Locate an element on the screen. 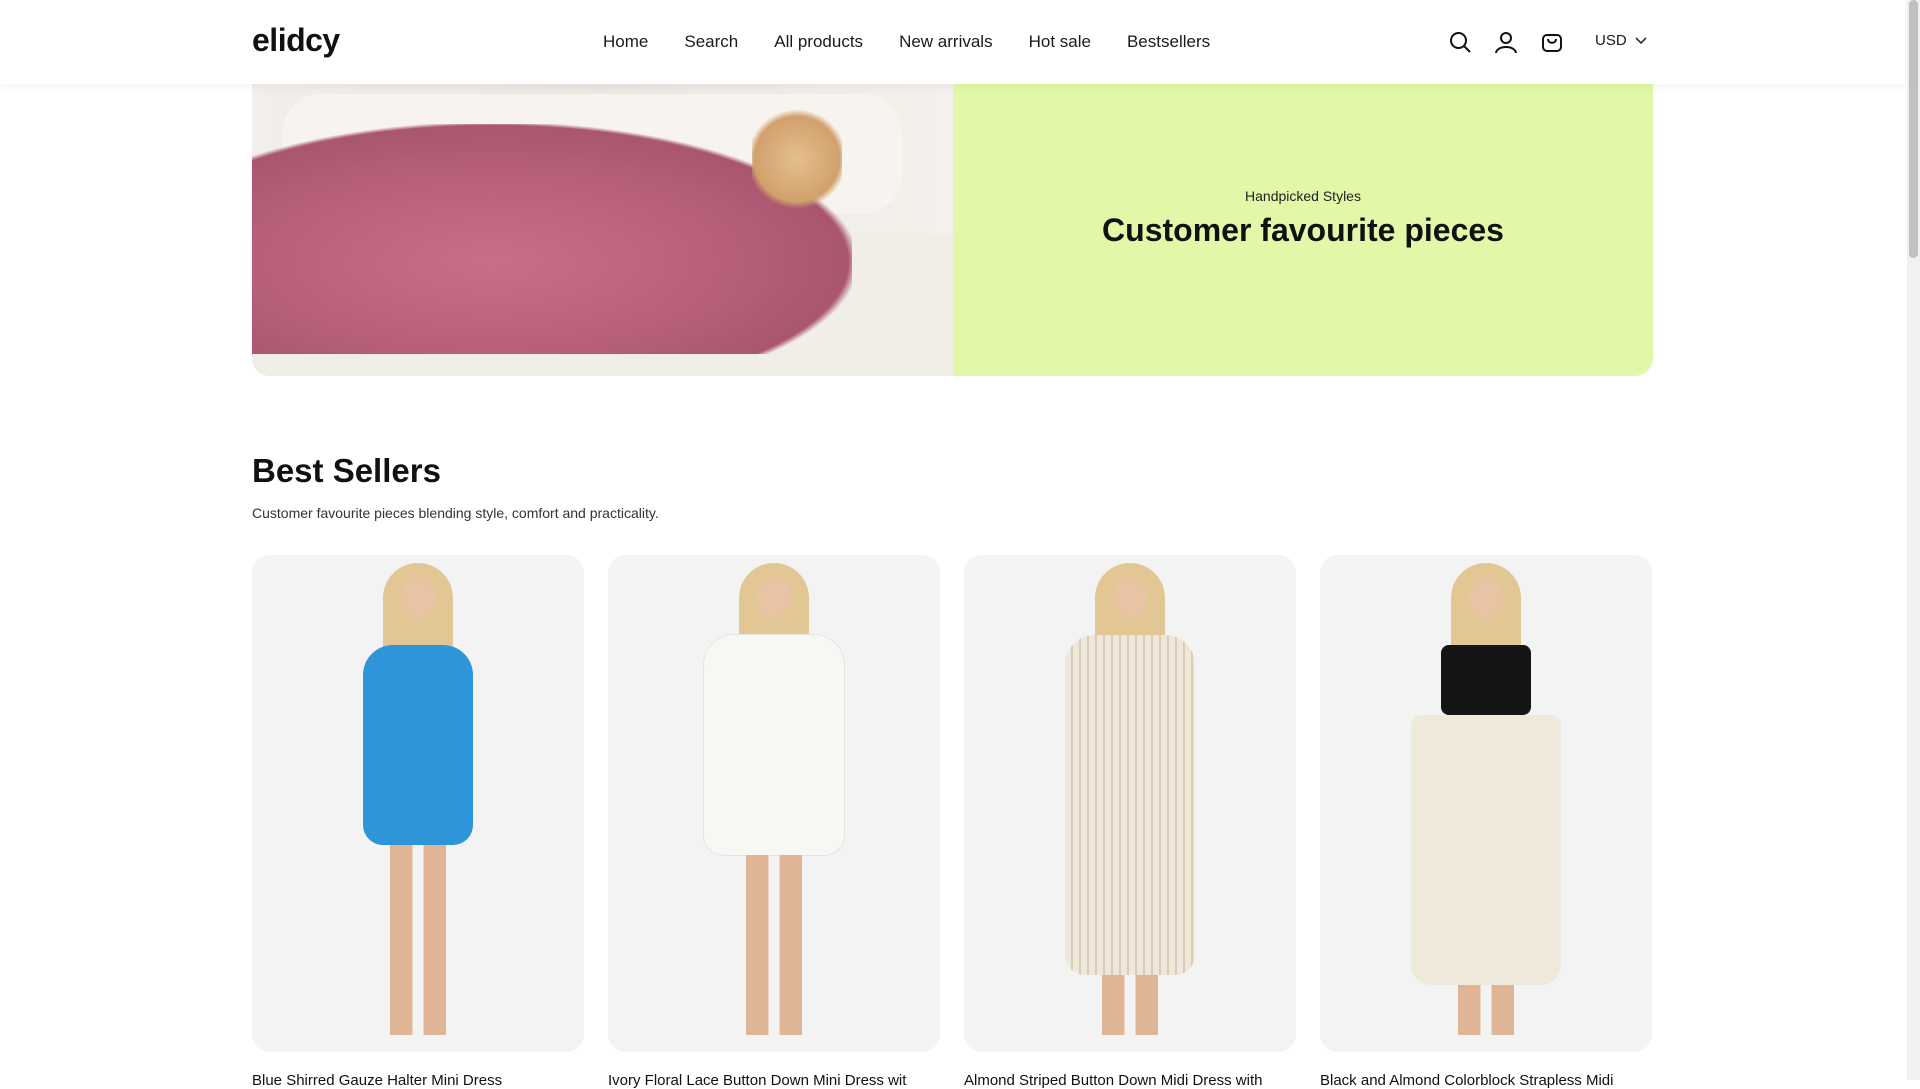  section-title: Best Sellers is located at coordinates (346, 470).